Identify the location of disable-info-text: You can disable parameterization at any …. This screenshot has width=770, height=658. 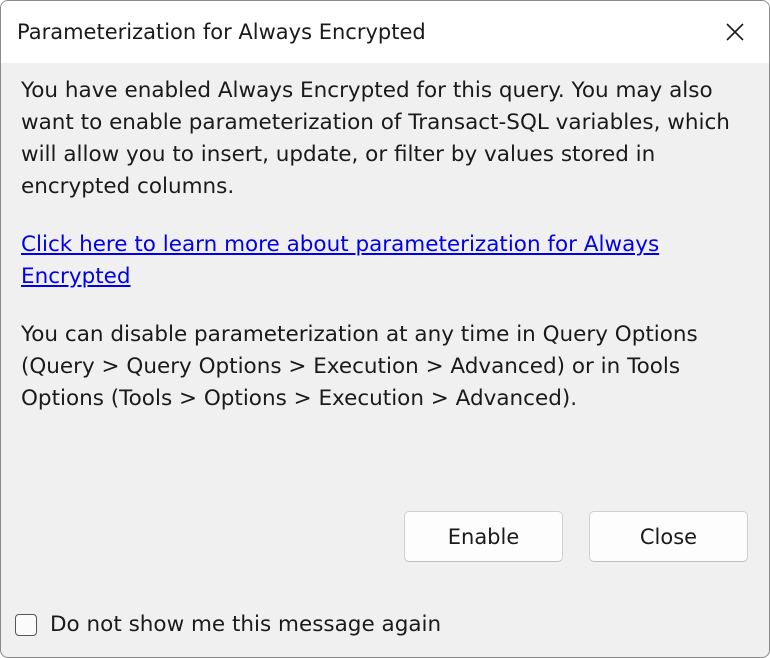
(359, 366).